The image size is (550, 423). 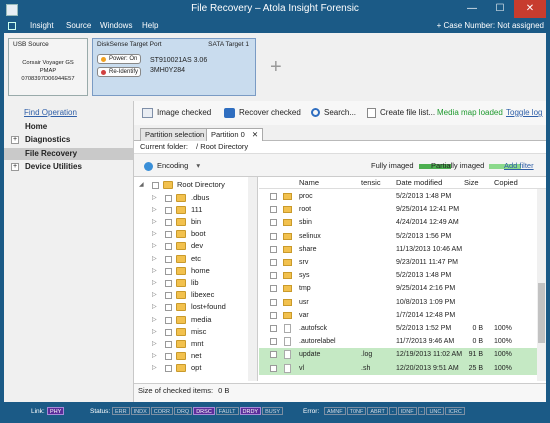 I want to click on reidentify-button: Re-Identify, so click(x=119, y=72).